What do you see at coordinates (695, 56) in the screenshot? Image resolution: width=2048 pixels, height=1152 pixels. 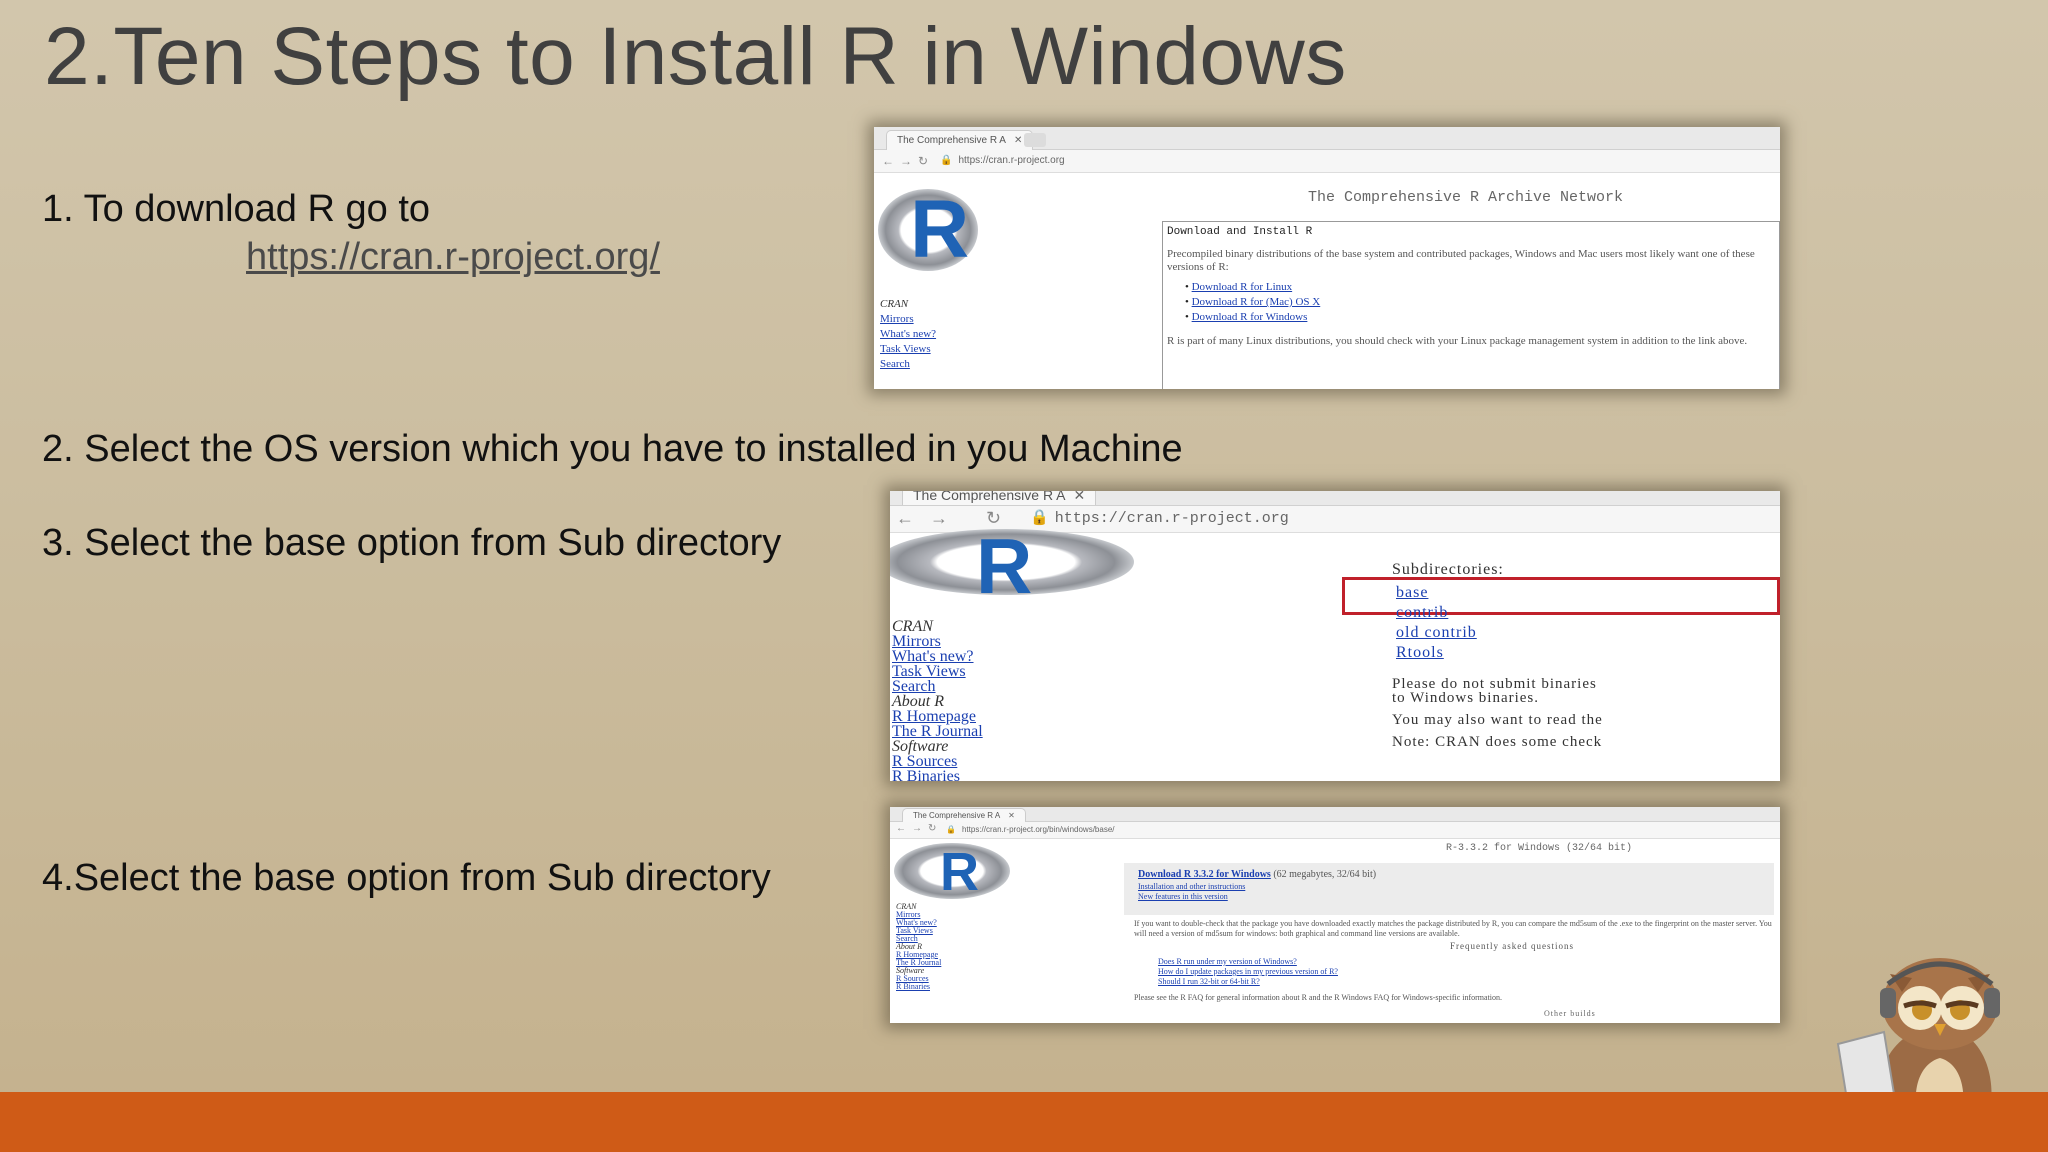 I see `slide-title: 2.Ten Steps to Install R in Windows` at bounding box center [695, 56].